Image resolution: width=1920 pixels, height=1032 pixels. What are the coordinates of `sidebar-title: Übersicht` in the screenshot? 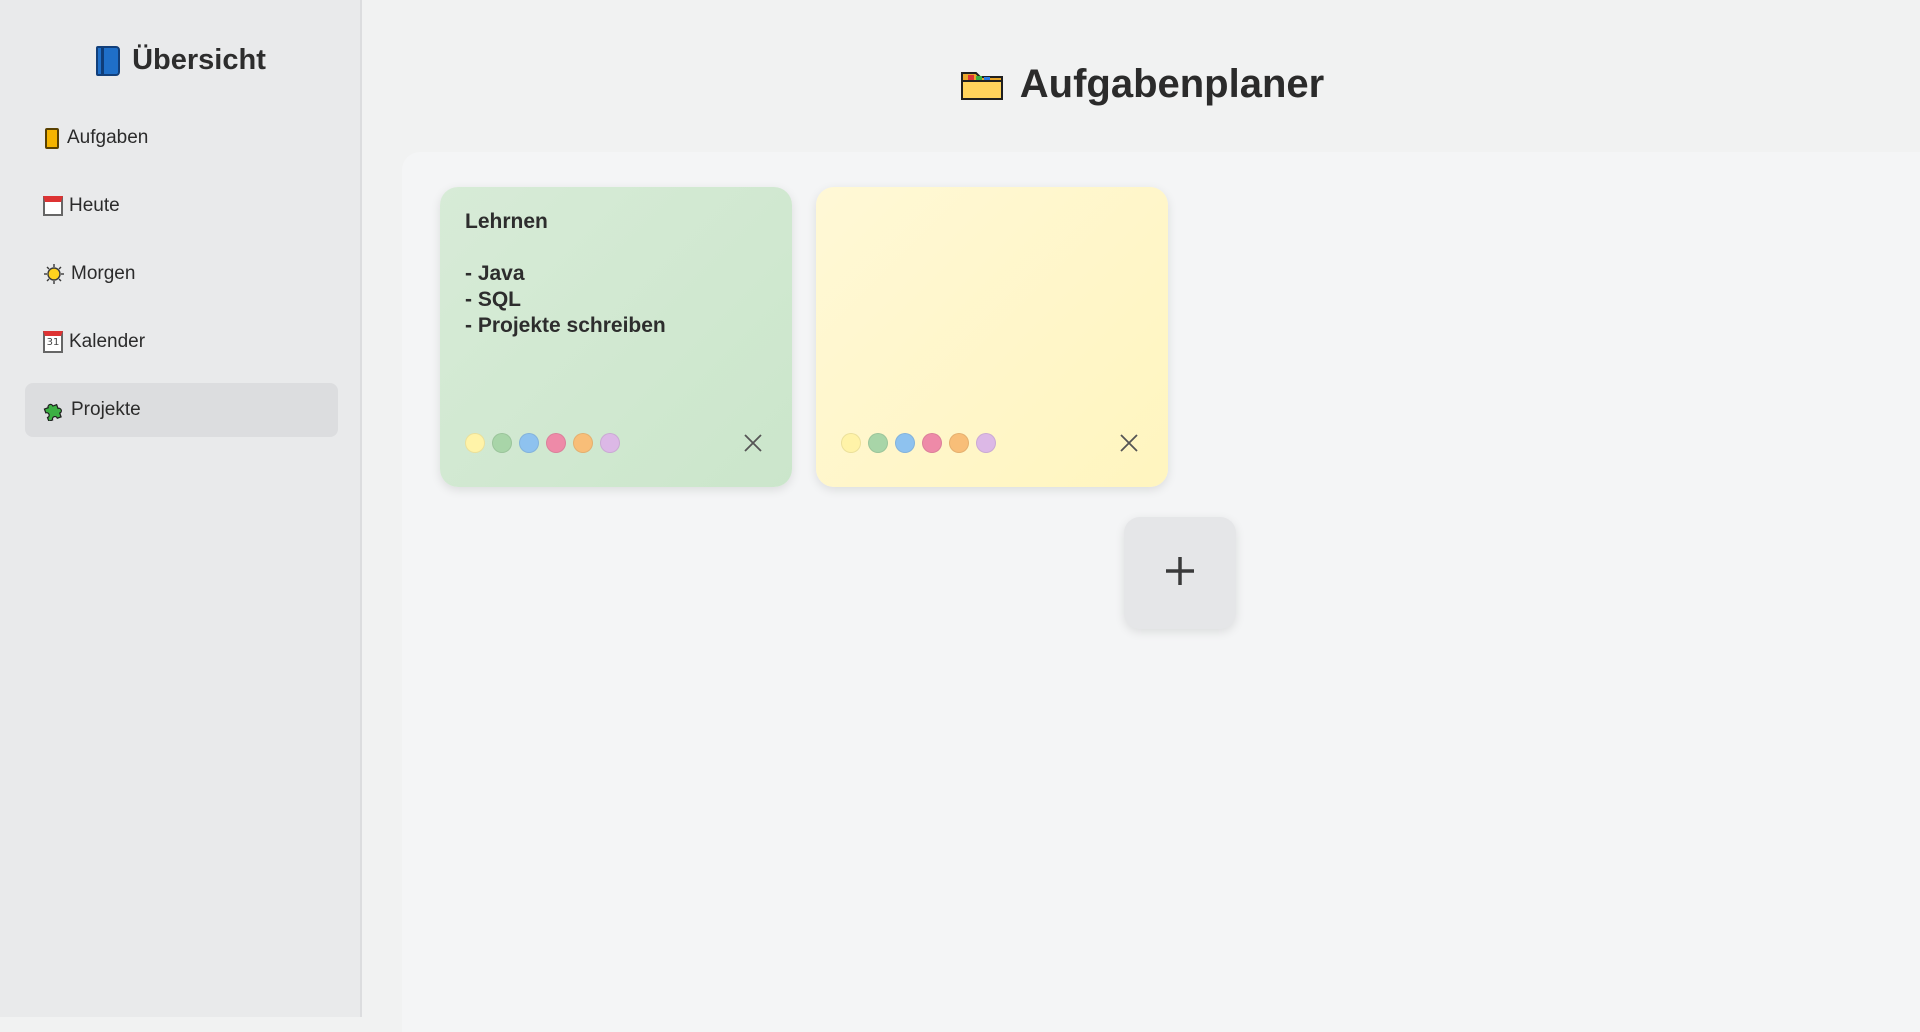 It's located at (181, 60).